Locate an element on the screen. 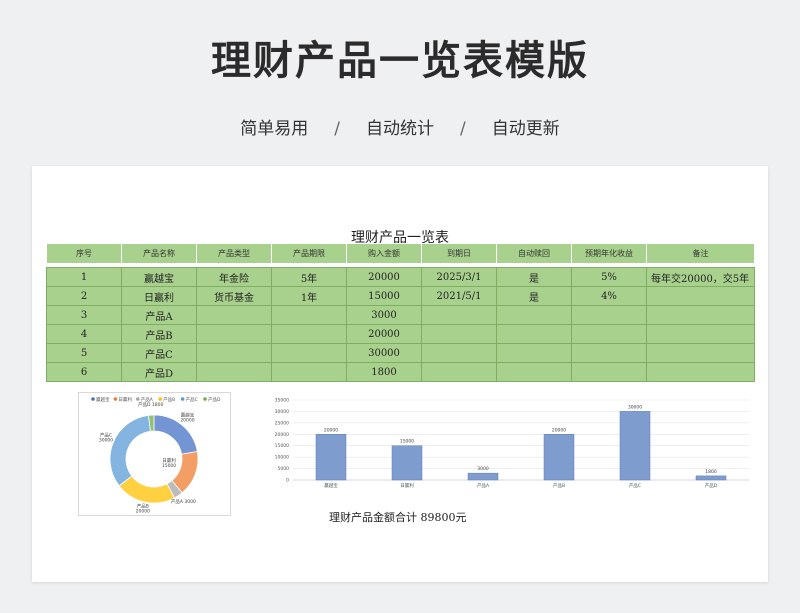 The image size is (800, 613). header-cell: 自动赎回 is located at coordinates (534, 253).